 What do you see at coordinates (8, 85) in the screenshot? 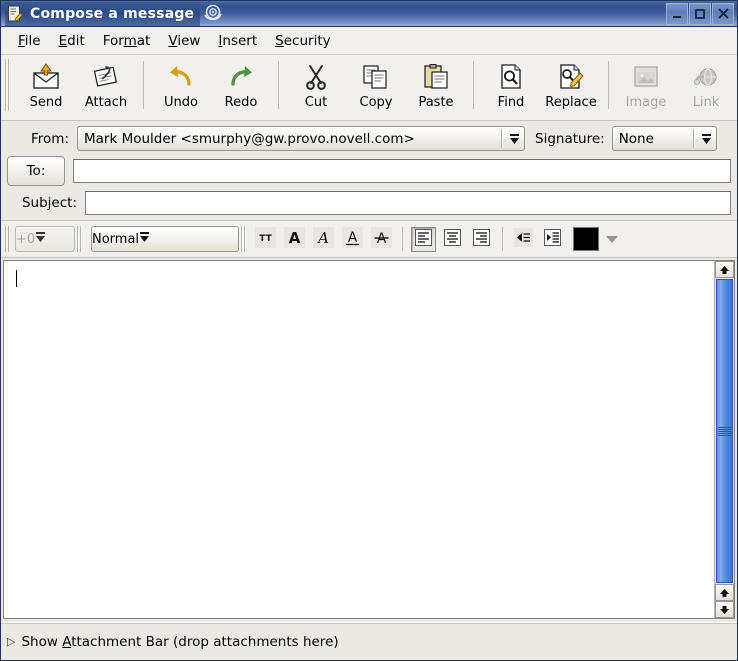
I see `toolbar-grip` at bounding box center [8, 85].